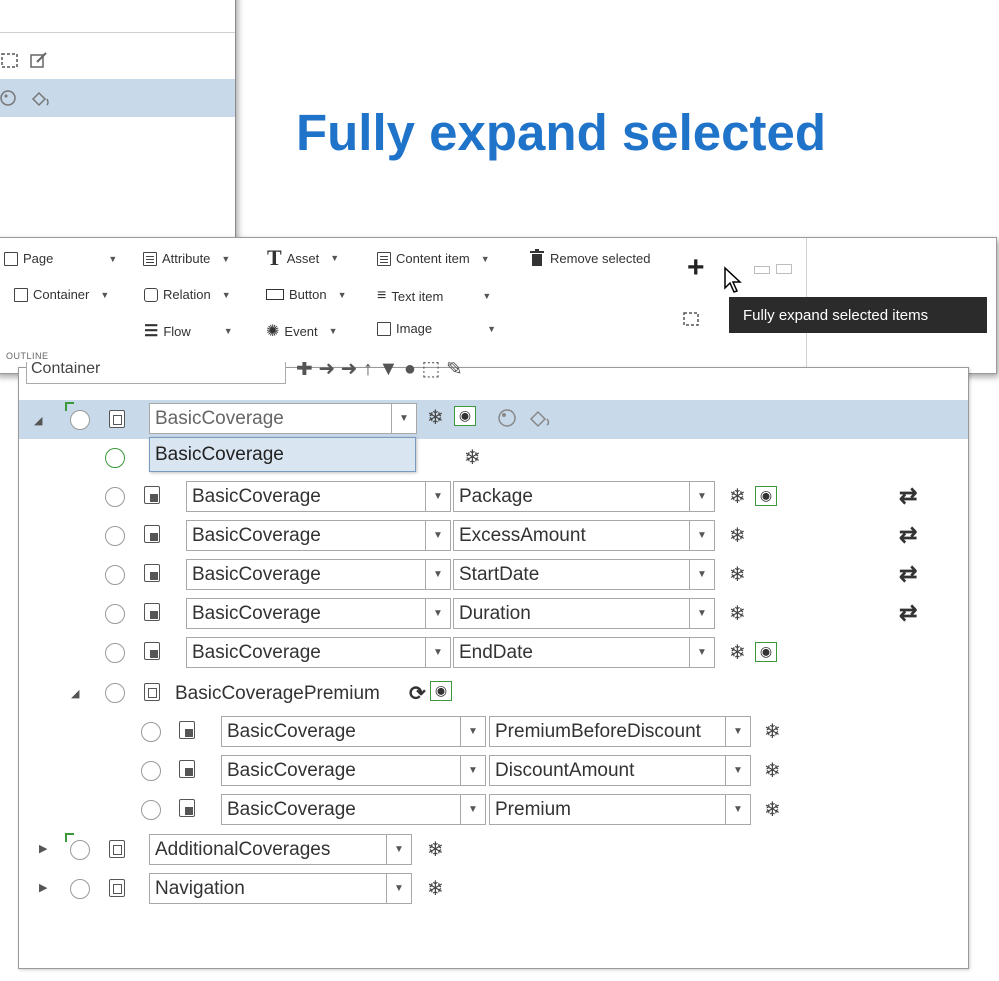  Describe the element at coordinates (302, 331) in the screenshot. I see `add-event-button: ✺ Event ▼` at that location.